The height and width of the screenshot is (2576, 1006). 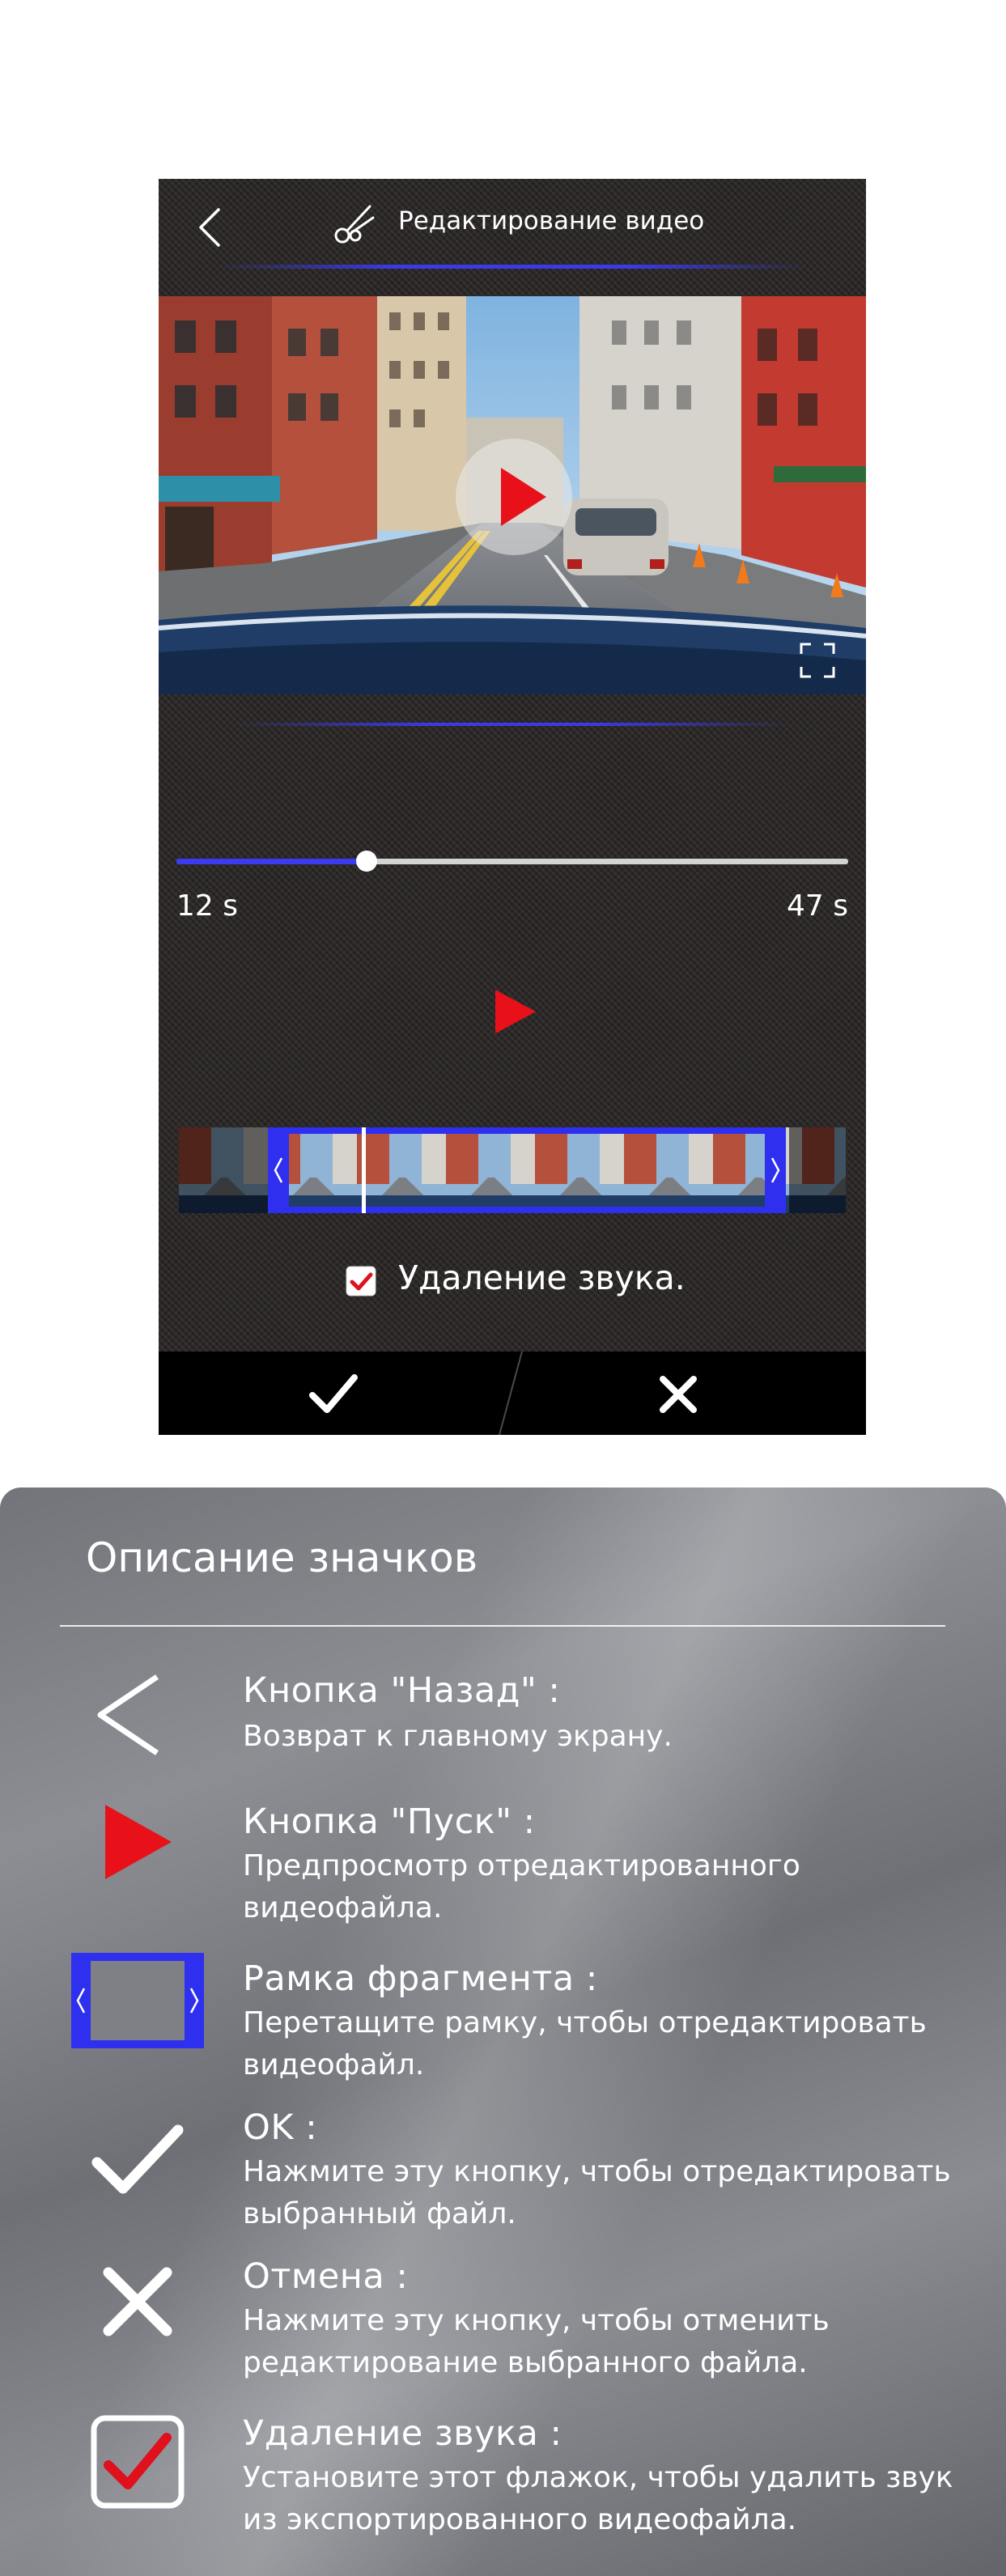 I want to click on fragment-frame-icon, so click(x=138, y=2000).